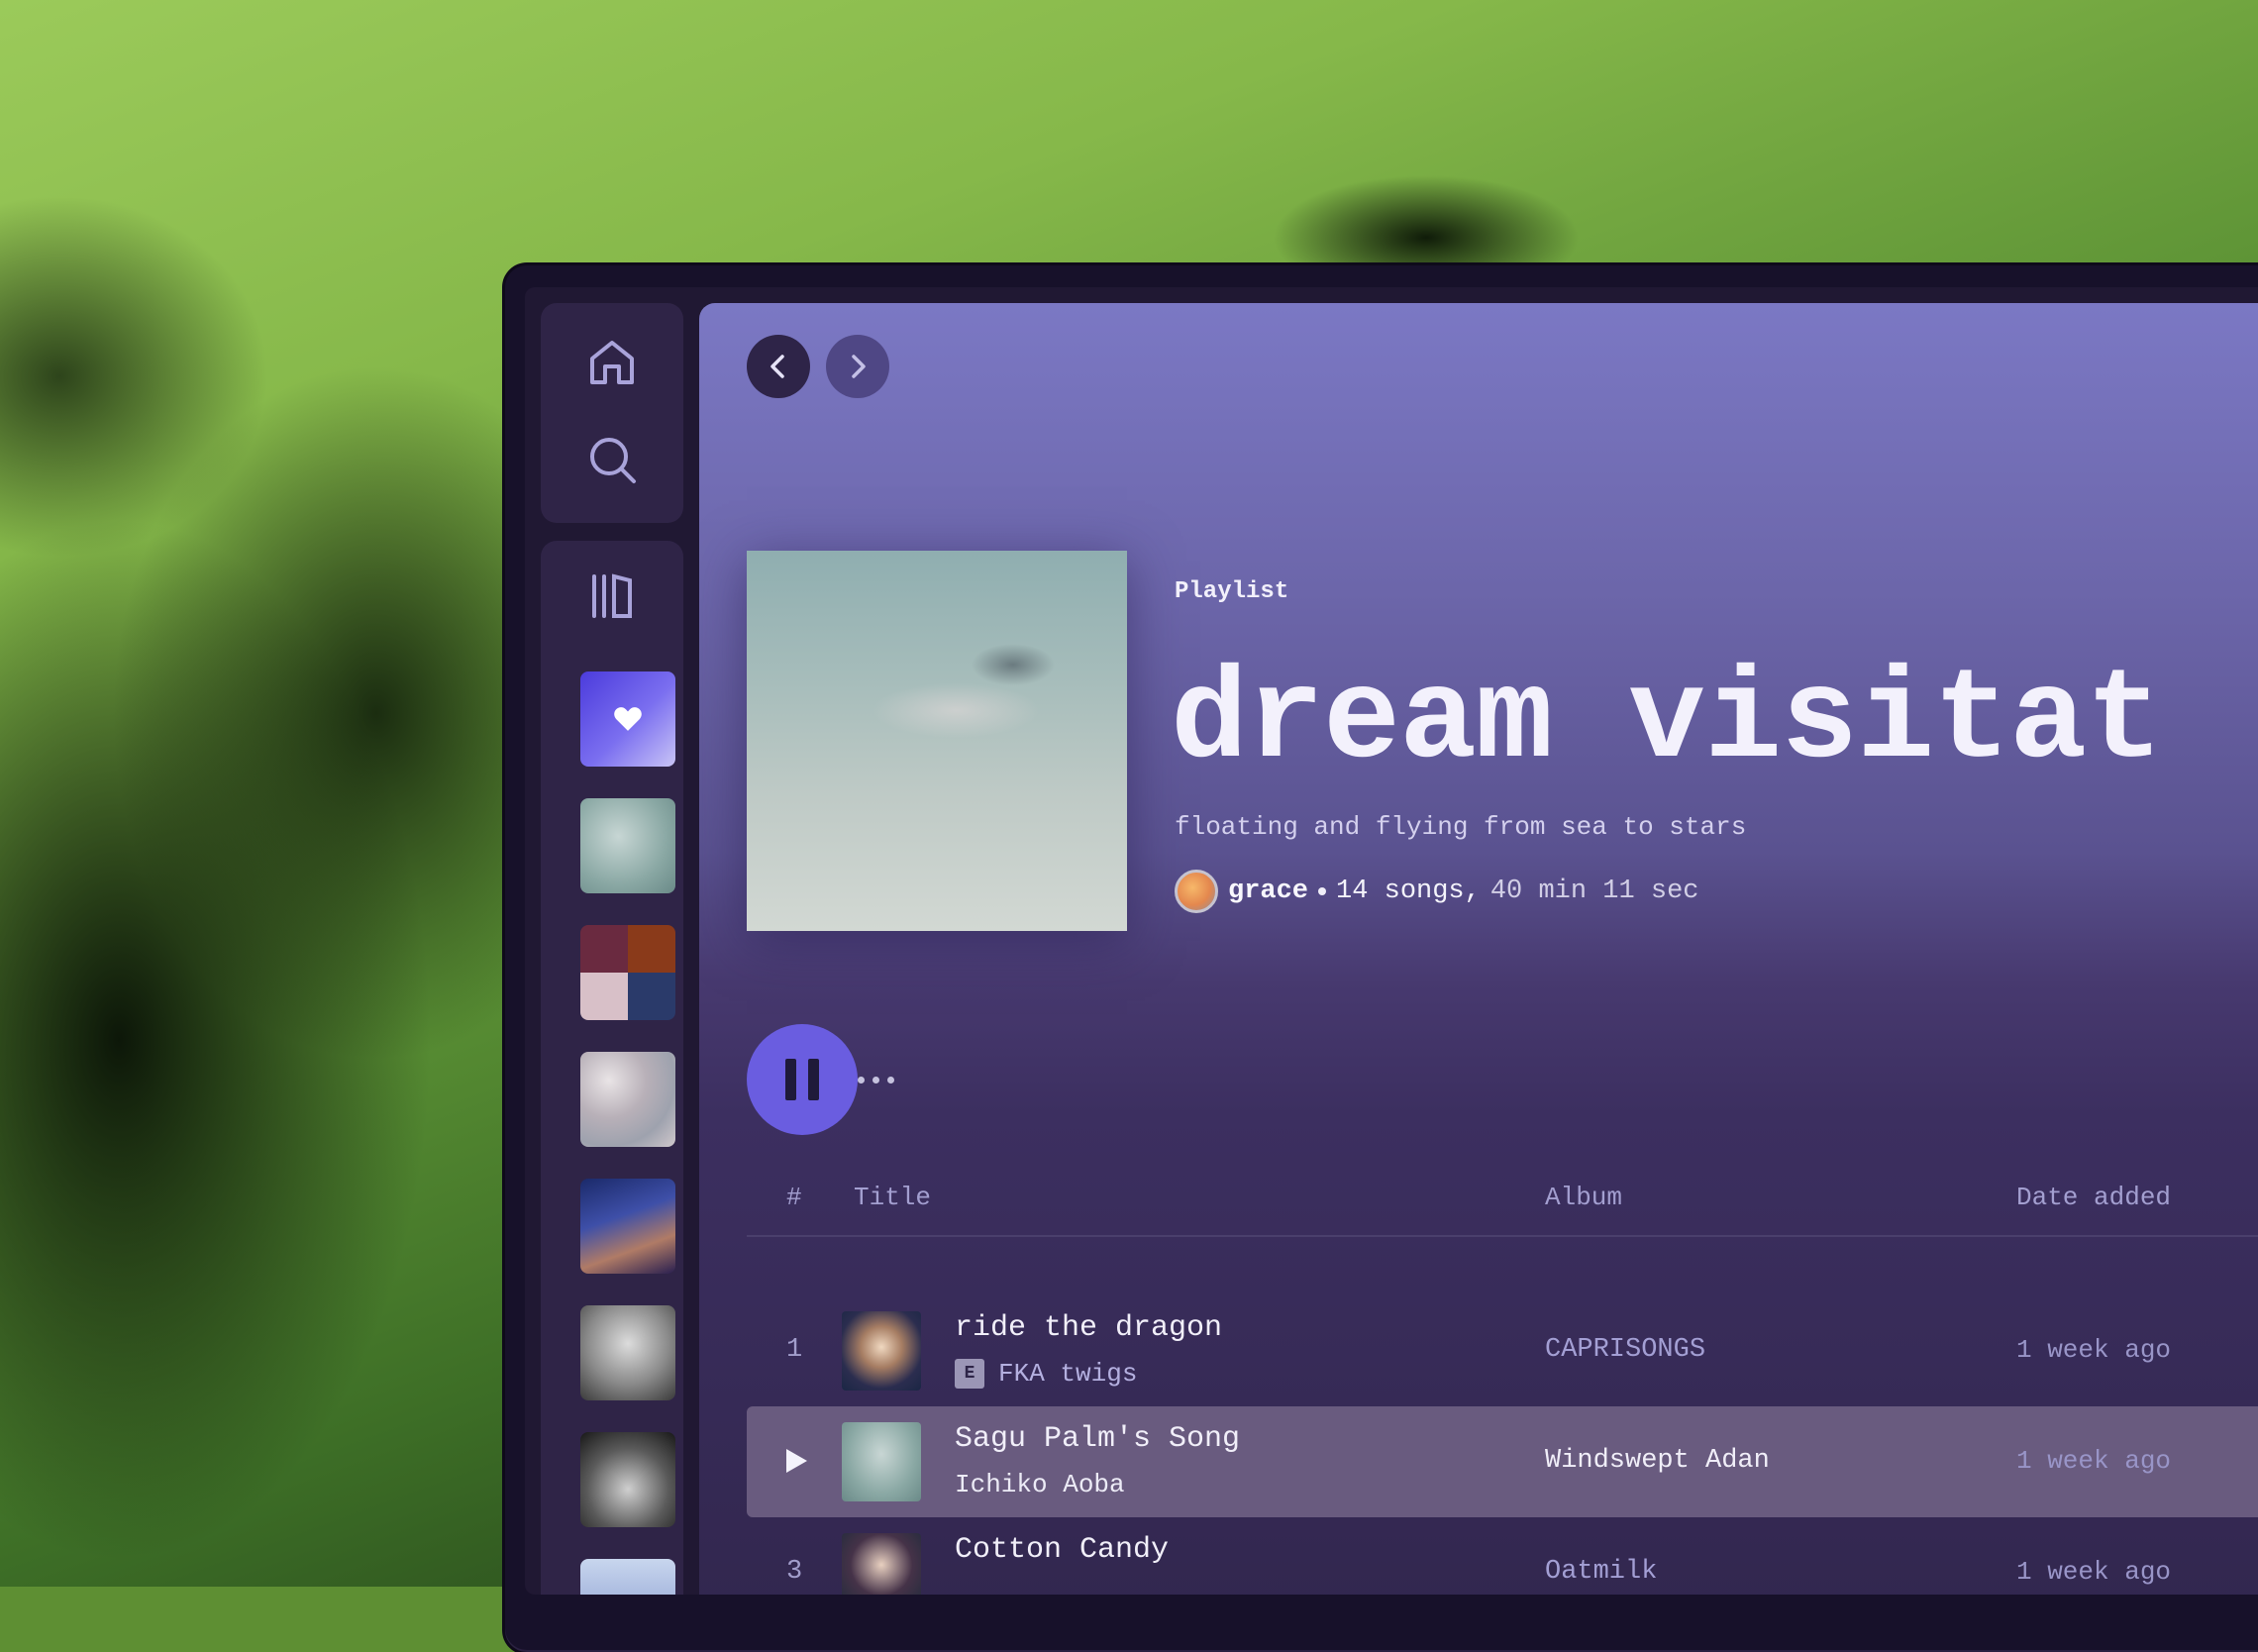 This screenshot has height=1652, width=2258. I want to click on table-row: 3 Cotton Candy Oatmilk 1 week ago, so click(1502, 1556).